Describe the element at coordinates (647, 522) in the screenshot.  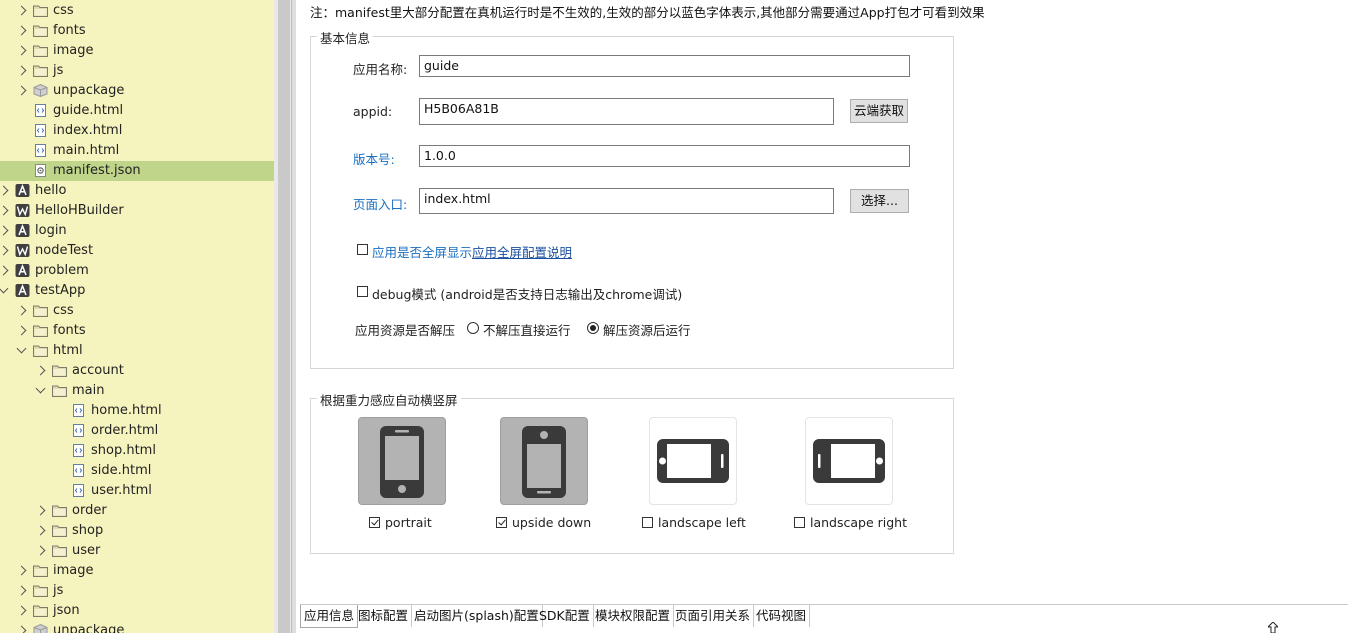
I see `landscape-left-checkbox` at that location.